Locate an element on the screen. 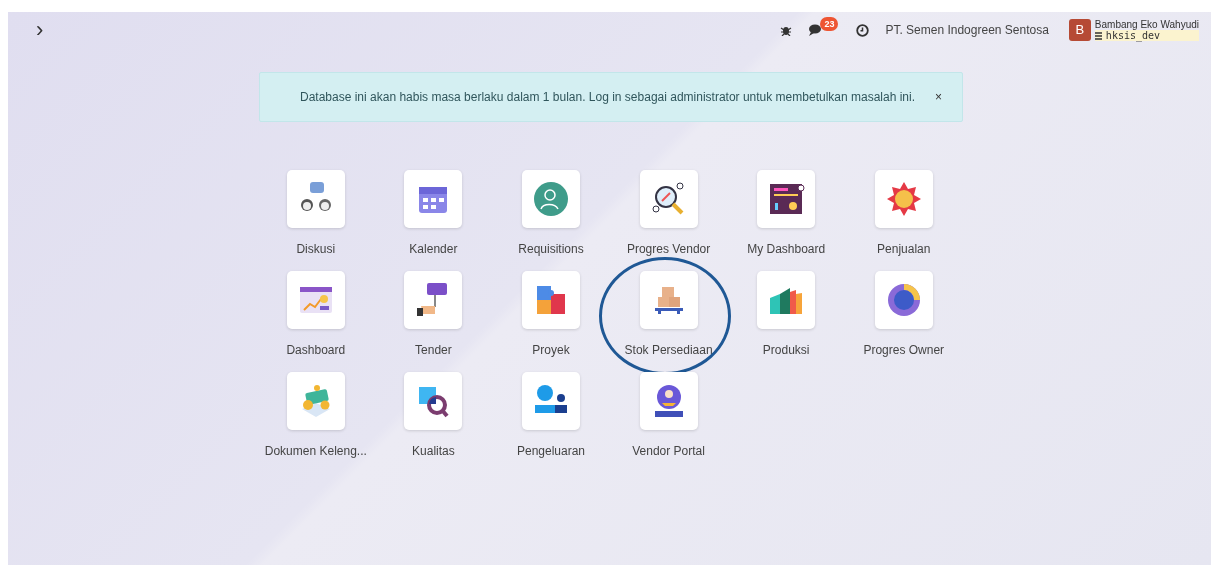 The width and height of the screenshot is (1211, 575). person-badge-icon is located at coordinates (551, 199).